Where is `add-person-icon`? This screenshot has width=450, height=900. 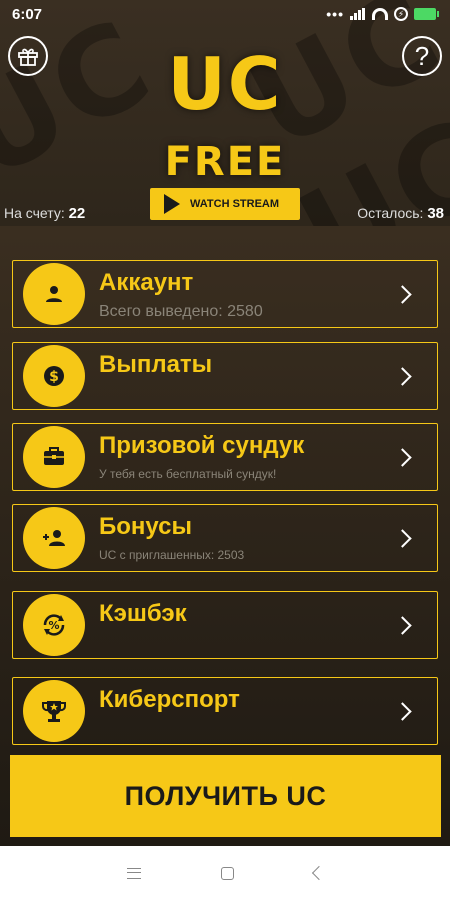 add-person-icon is located at coordinates (54, 538).